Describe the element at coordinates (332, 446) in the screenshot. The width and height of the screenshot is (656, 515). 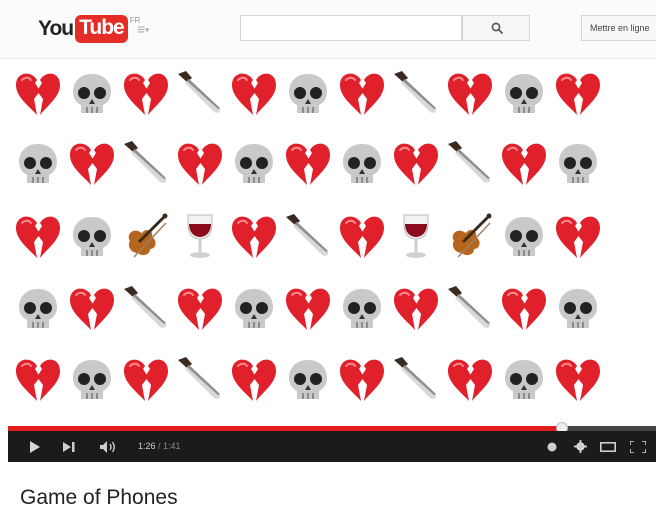
I see `player-controls: 1:26 / 1:41` at that location.